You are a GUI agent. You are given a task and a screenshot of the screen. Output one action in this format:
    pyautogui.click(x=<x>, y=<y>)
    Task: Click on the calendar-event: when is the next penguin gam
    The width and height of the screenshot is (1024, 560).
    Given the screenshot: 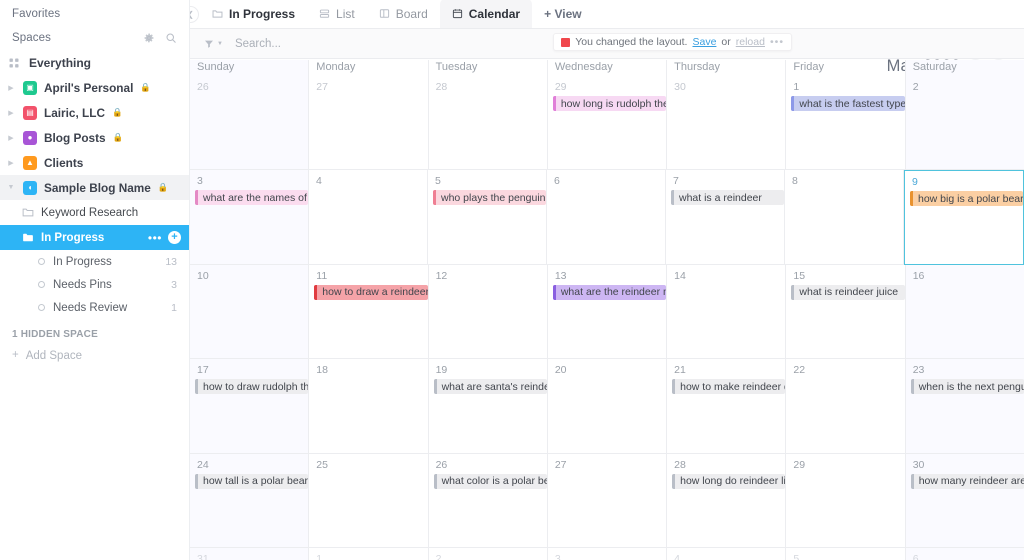 What is the action you would take?
    pyautogui.click(x=967, y=386)
    